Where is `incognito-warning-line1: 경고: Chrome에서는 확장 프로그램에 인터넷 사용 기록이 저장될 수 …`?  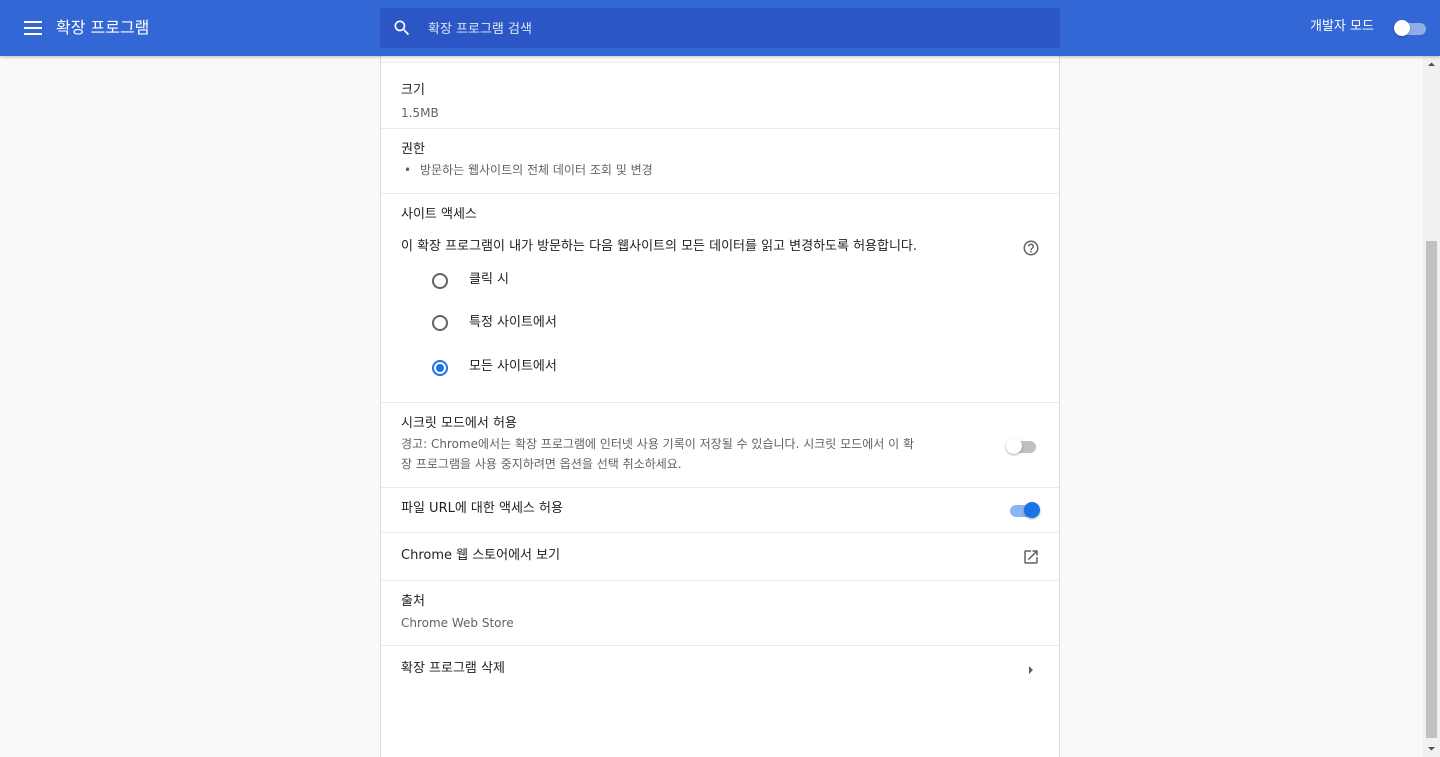 incognito-warning-line1: 경고: Chrome에서는 확장 프로그램에 인터넷 사용 기록이 저장될 수 … is located at coordinates (657, 444).